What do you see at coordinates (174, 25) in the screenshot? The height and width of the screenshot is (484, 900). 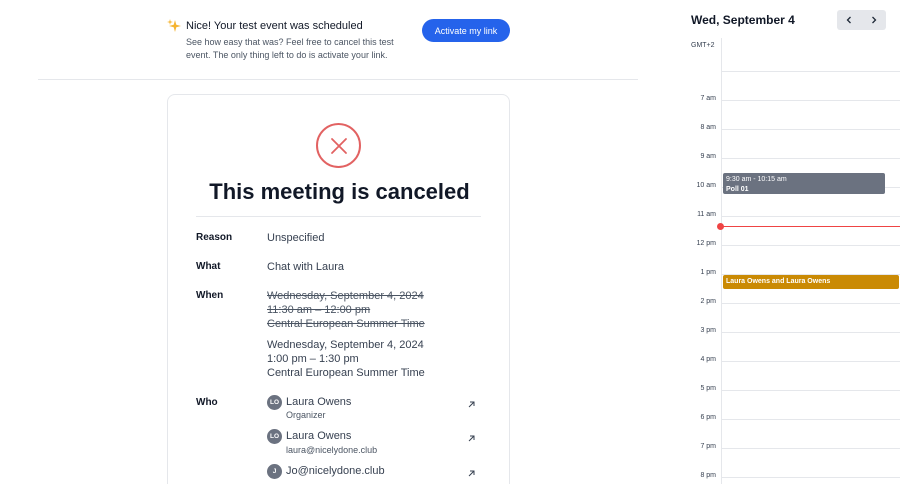 I see `sparkle-icon` at bounding box center [174, 25].